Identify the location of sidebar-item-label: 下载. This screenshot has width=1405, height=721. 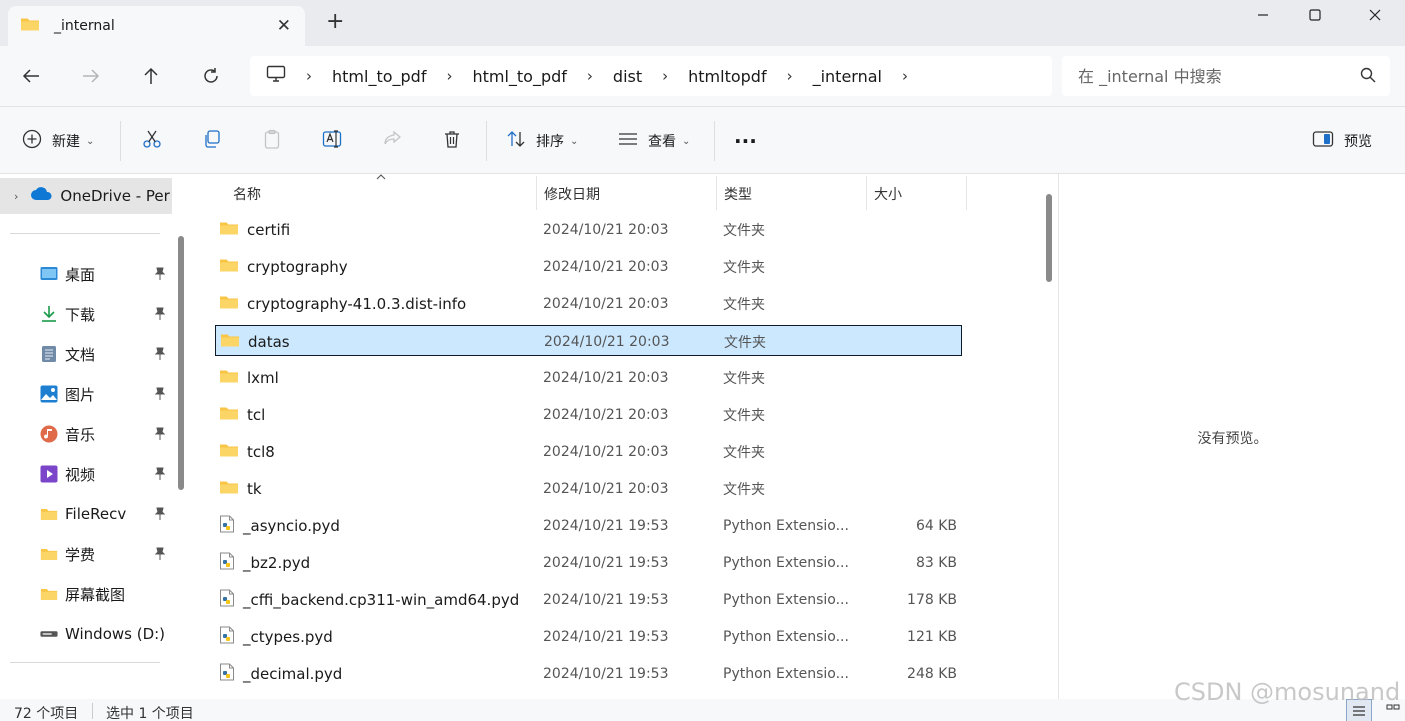
(80, 314).